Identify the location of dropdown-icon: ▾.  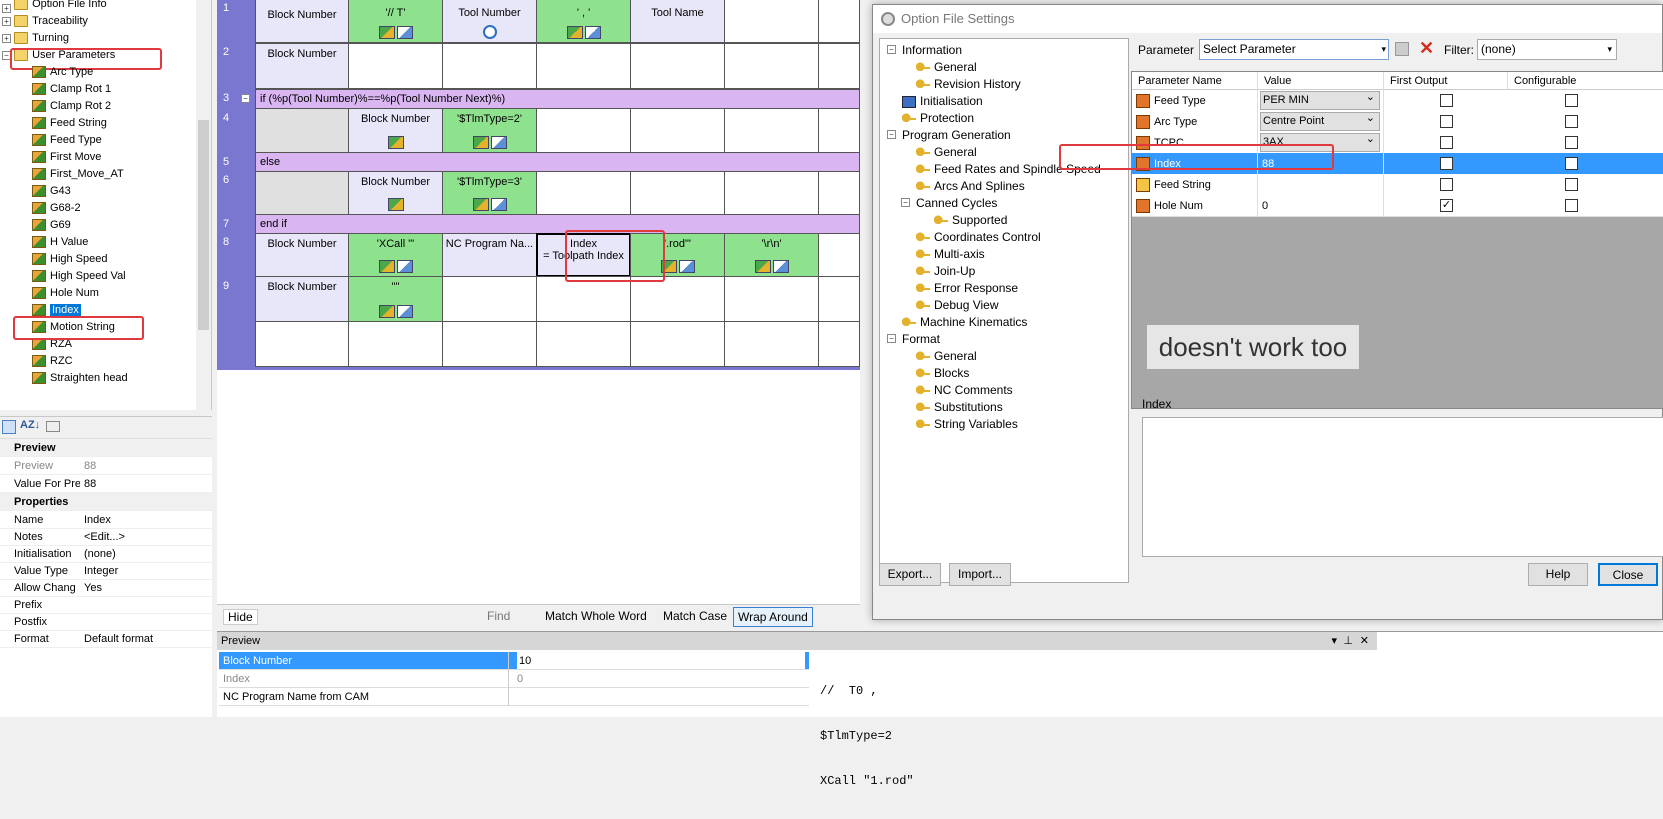
(1334, 641).